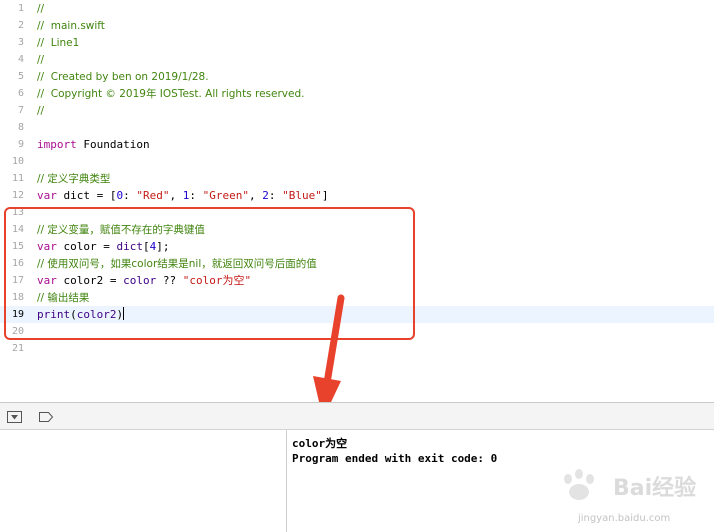  What do you see at coordinates (20, 42) in the screenshot?
I see `line-number: 3` at bounding box center [20, 42].